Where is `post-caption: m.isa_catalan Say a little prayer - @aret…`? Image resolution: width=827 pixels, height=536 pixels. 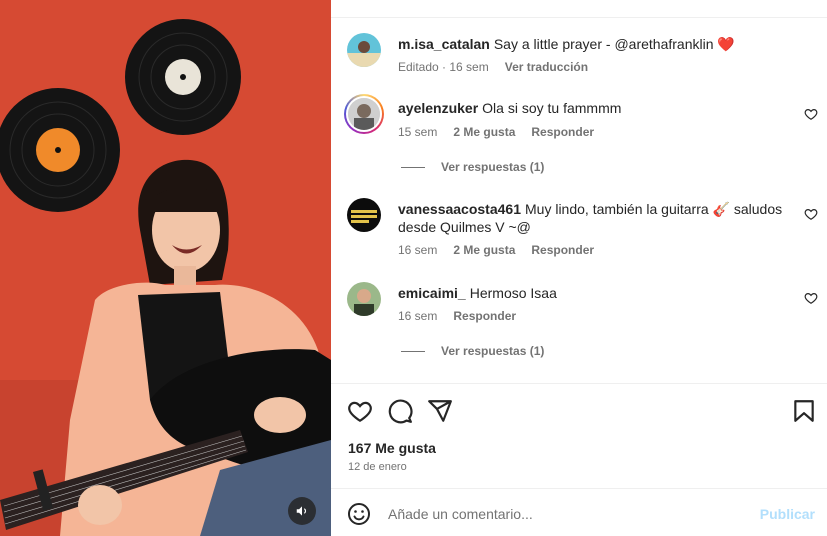 post-caption: m.isa_catalan Say a little prayer - @aret… is located at coordinates (593, 44).